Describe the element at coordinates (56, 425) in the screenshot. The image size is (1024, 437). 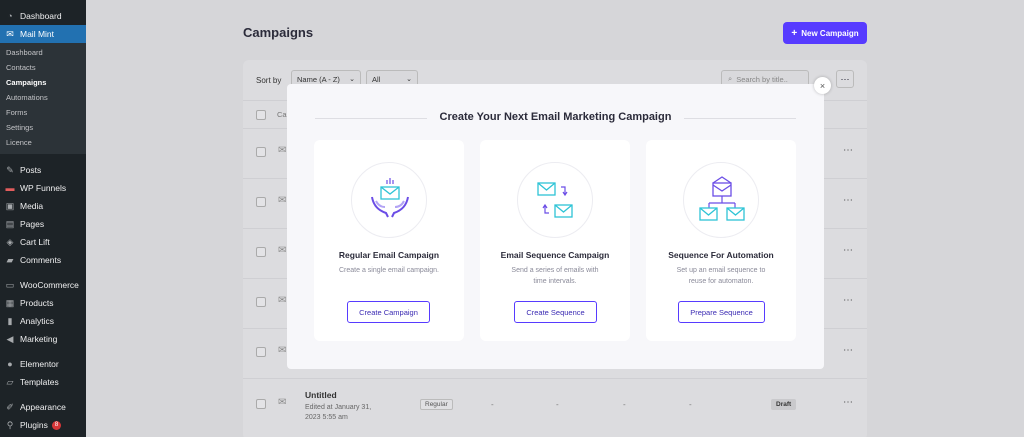
I see `plugins-update-badge: 8` at that location.